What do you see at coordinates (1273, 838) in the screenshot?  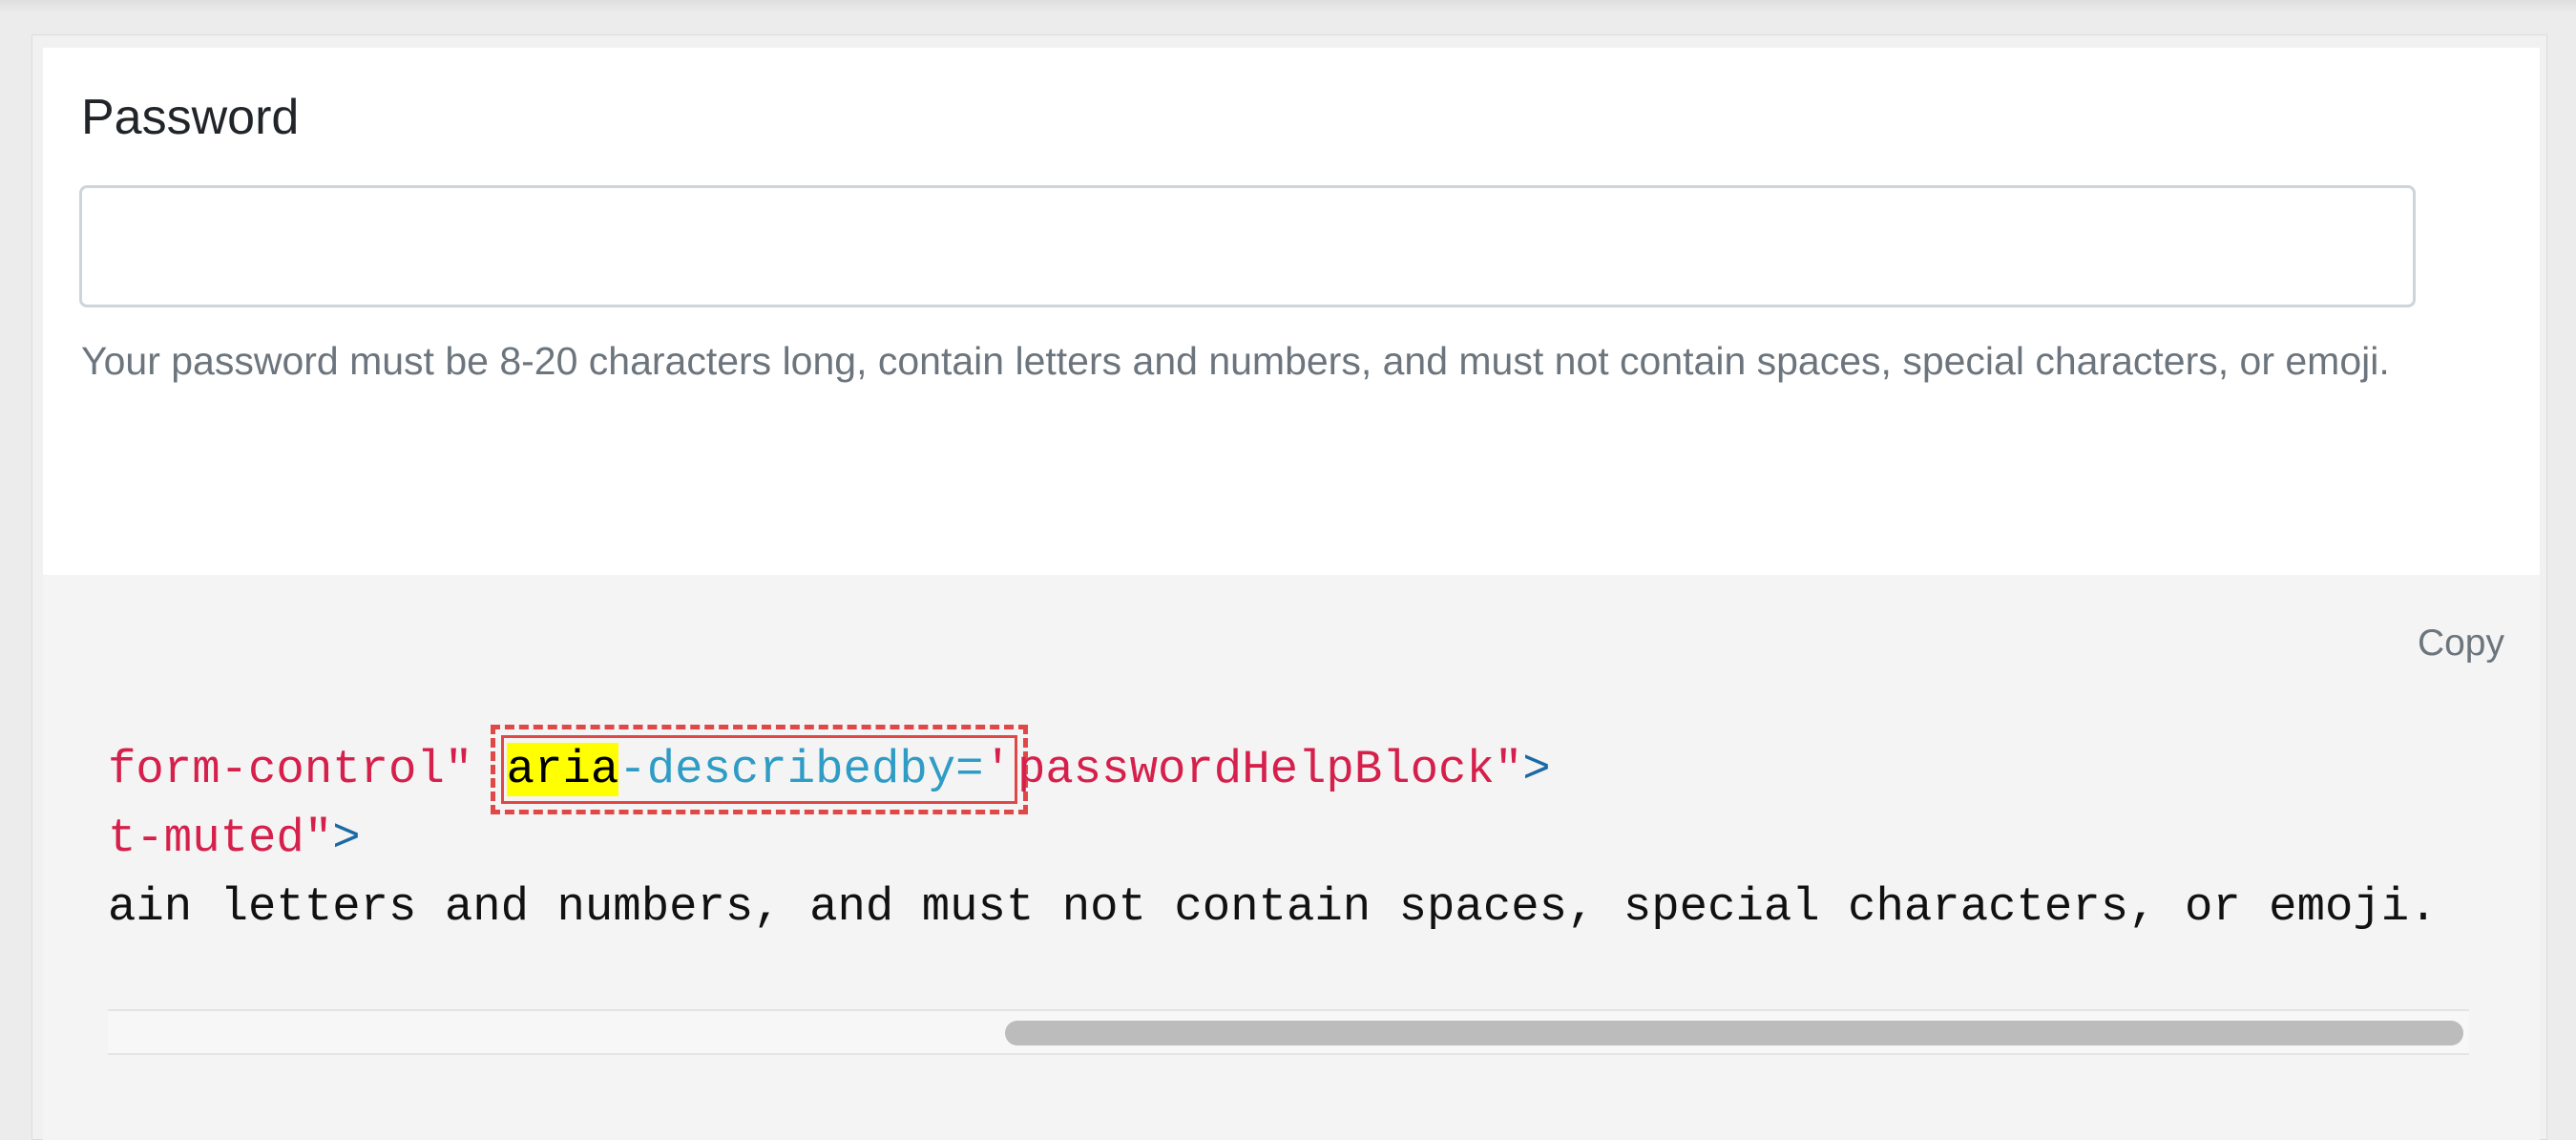 I see `code-line-2: t-muted">` at bounding box center [1273, 838].